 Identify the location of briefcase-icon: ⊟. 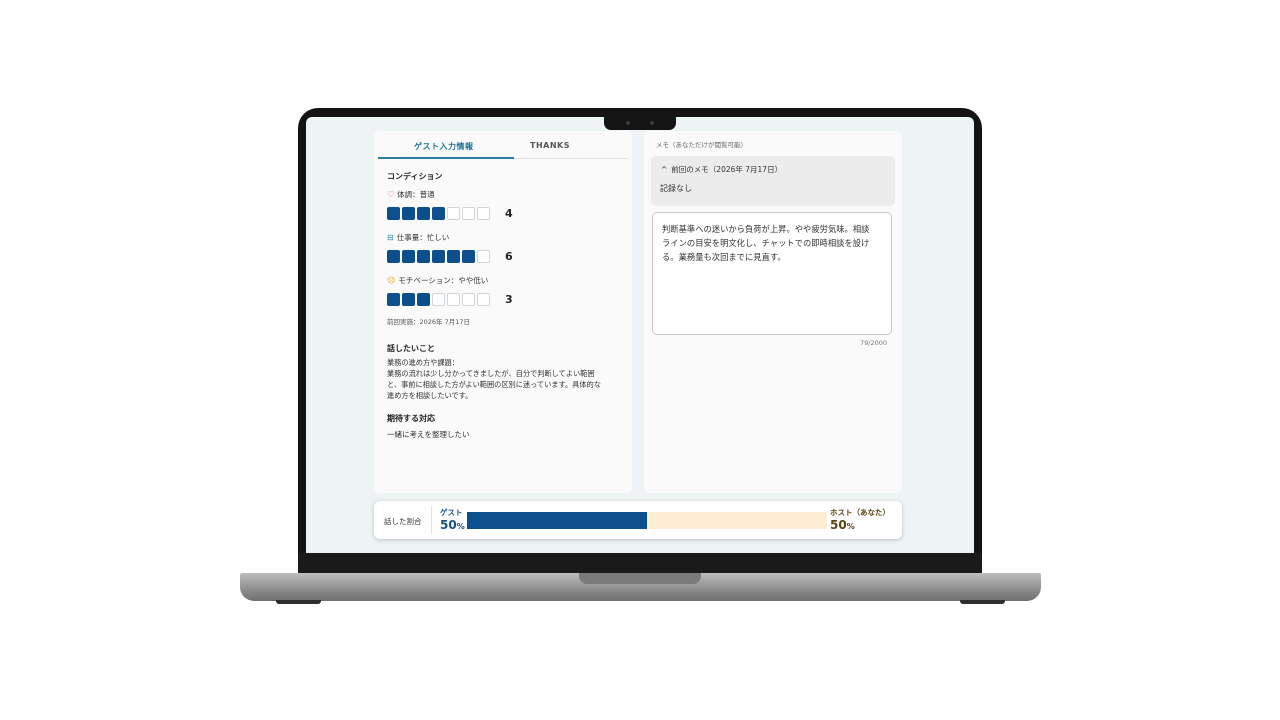
(390, 237).